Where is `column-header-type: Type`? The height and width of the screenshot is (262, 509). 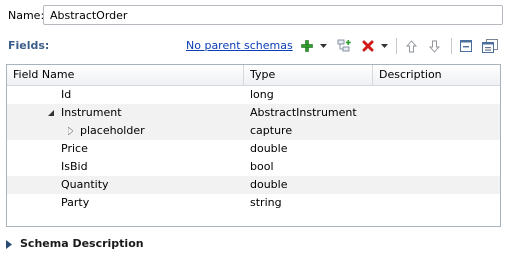
column-header-type: Type is located at coordinates (308, 75).